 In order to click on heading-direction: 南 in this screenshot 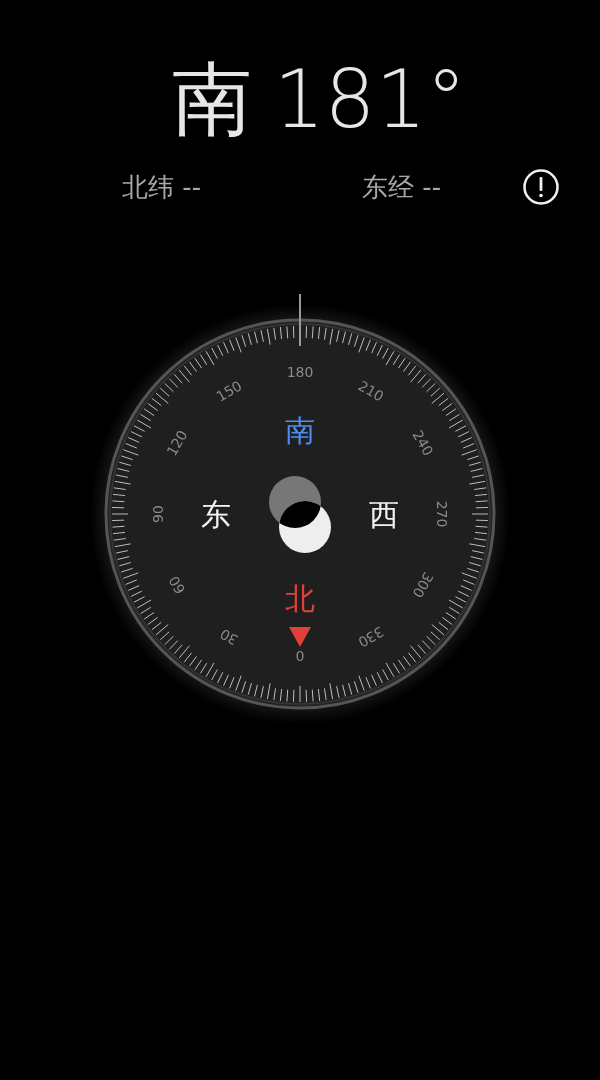, I will do `click(211, 100)`.